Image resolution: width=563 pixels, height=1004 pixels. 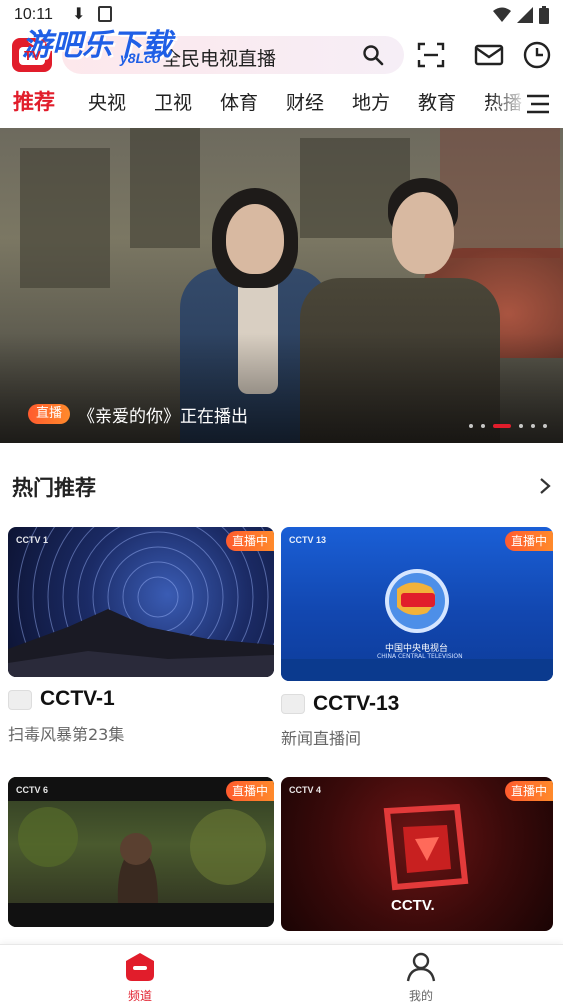 I want to click on signal-icon, so click(x=525, y=15).